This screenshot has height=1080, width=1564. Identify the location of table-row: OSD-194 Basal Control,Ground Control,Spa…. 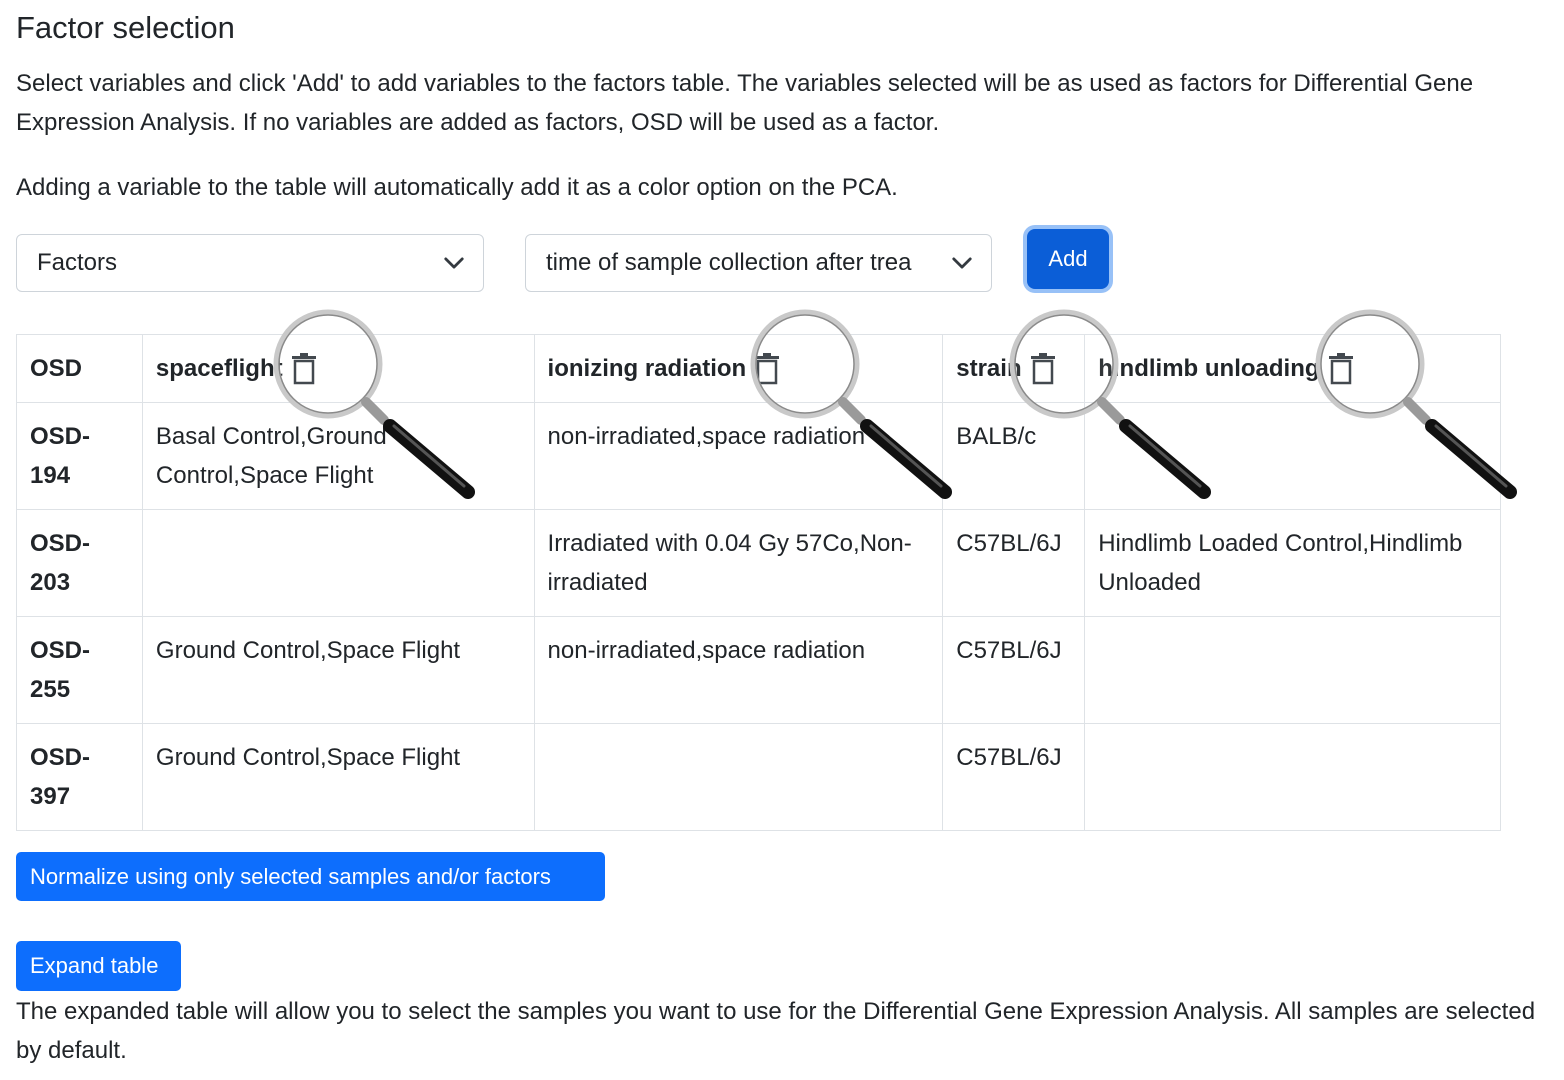
(758, 456).